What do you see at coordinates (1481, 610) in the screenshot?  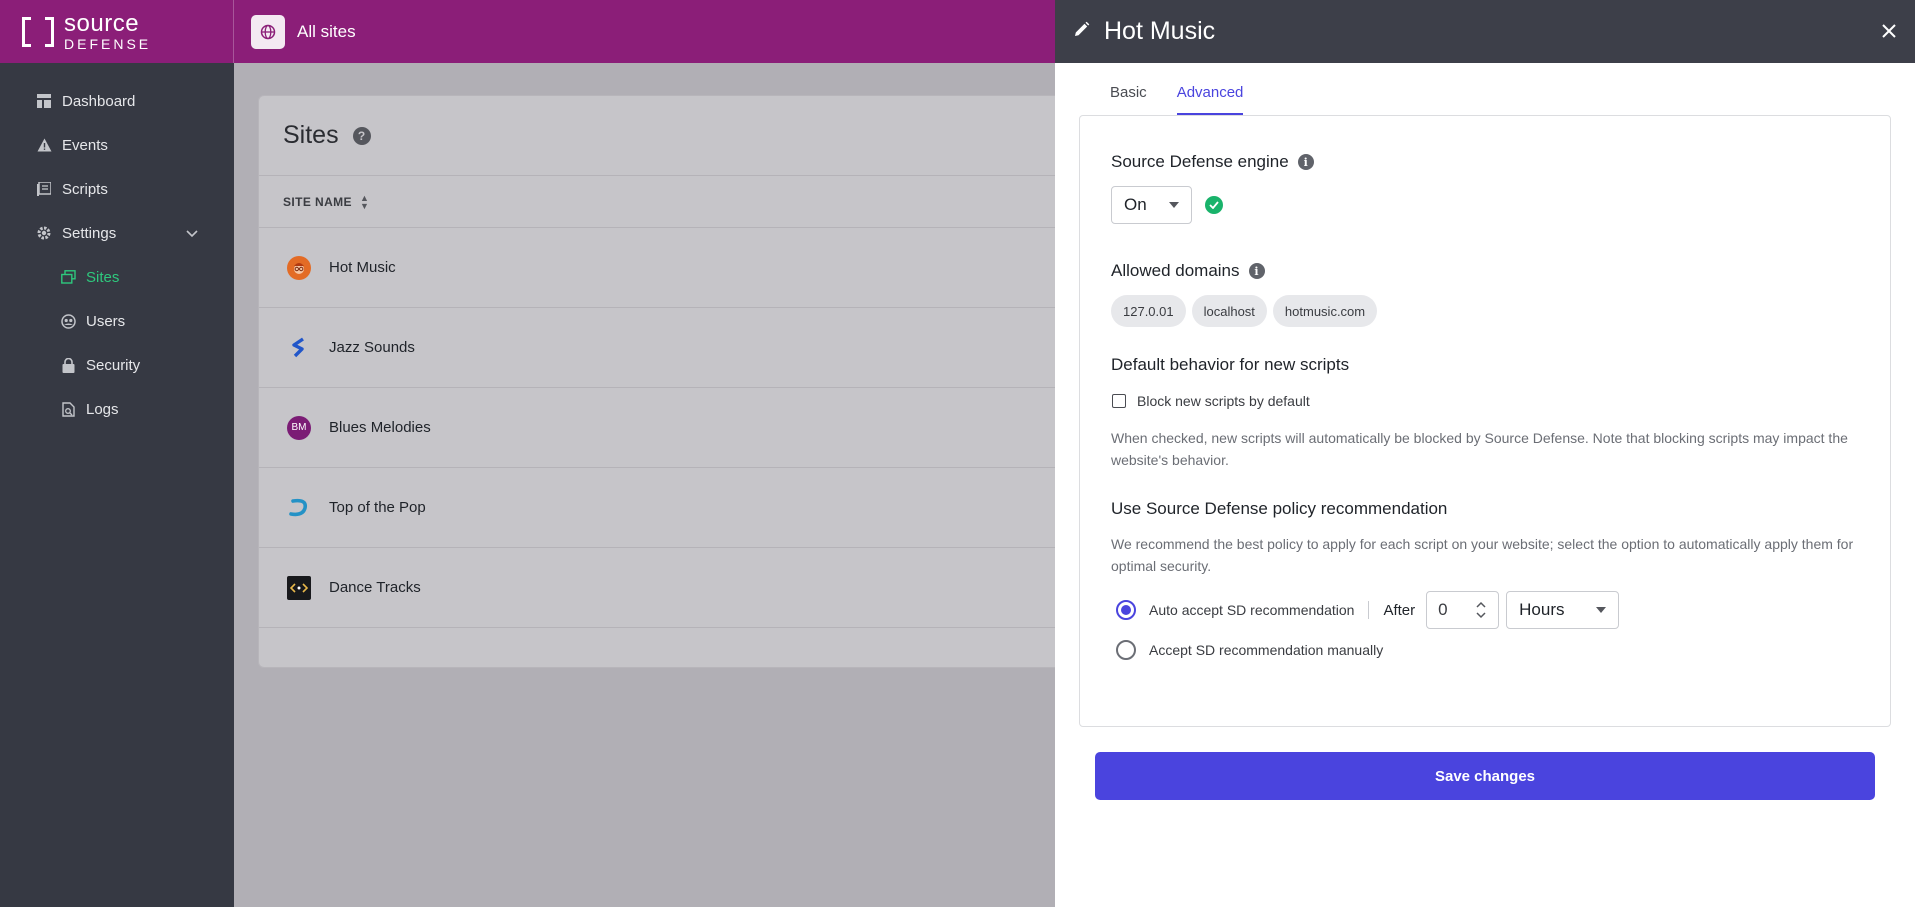 I see `stepper-arrows-icon` at bounding box center [1481, 610].